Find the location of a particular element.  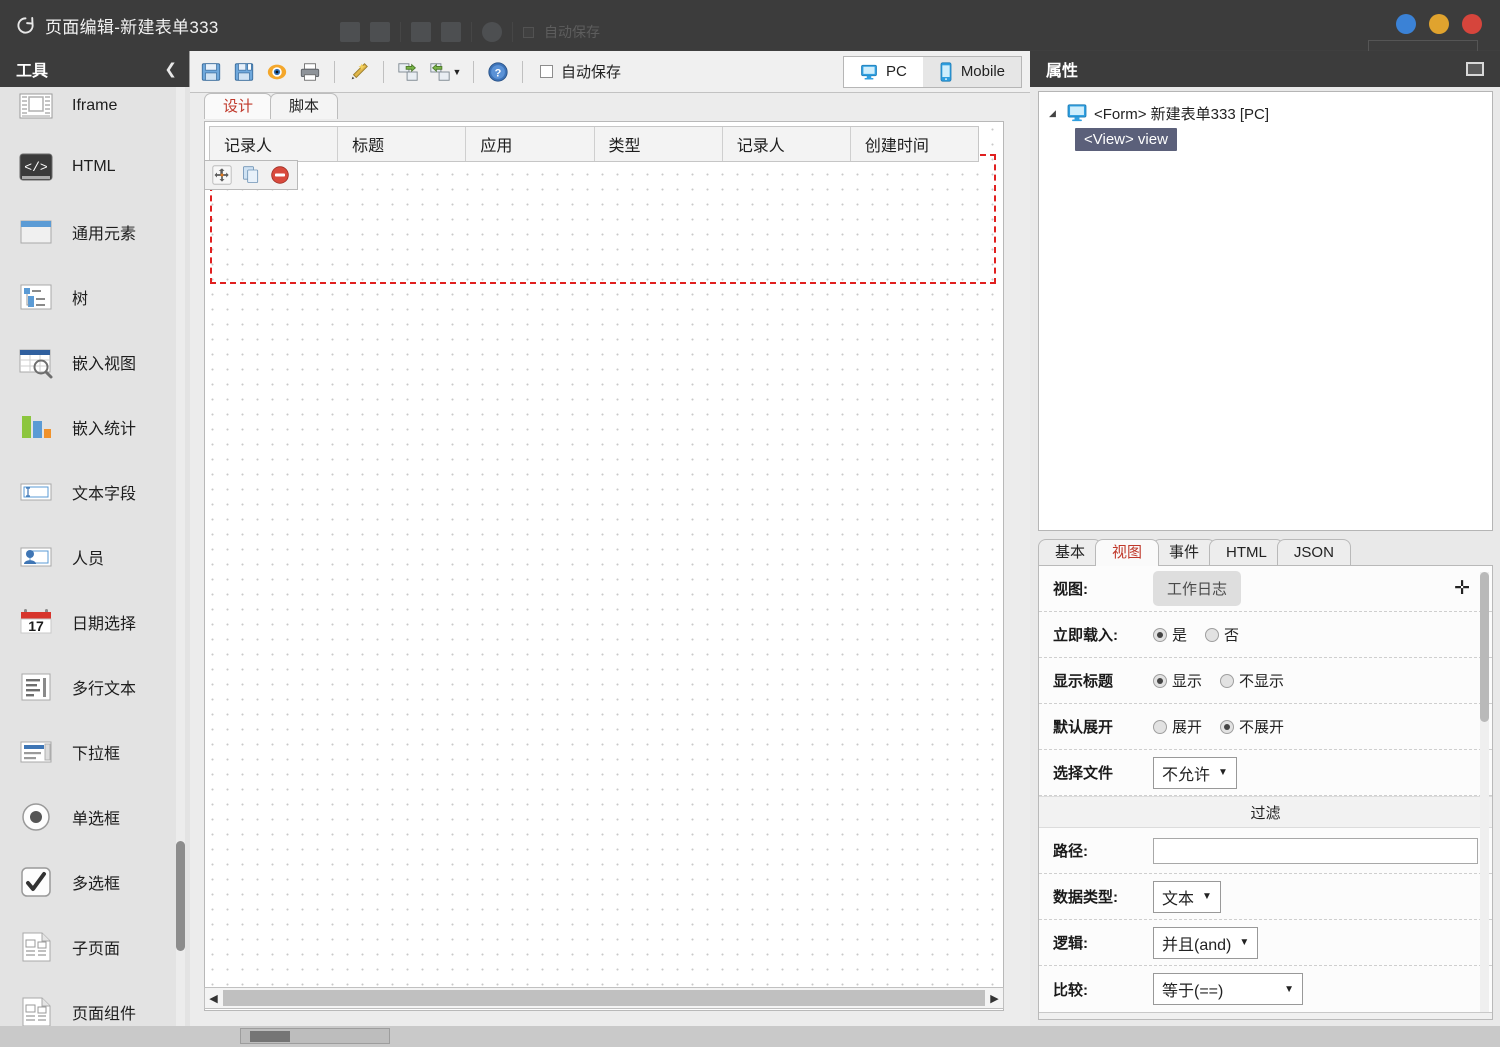

grid-component: 记录人 标题 应用 类型 记录人 创建时间 is located at coordinates (594, 144).